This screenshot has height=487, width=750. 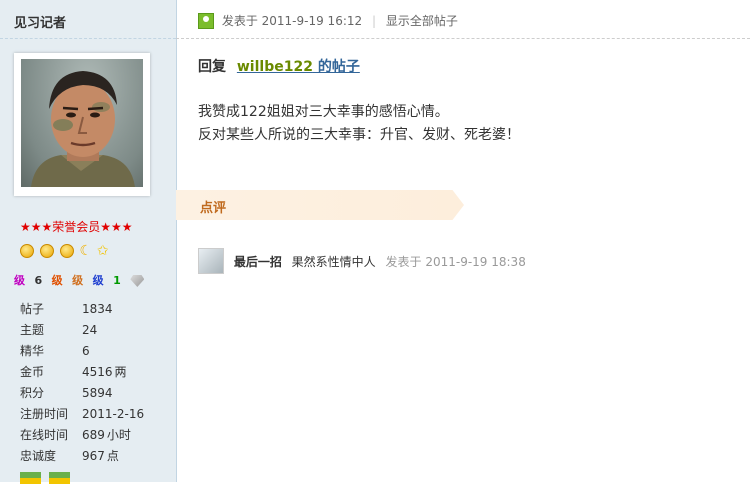 I want to click on stat-value: 1834, so click(x=97, y=309).